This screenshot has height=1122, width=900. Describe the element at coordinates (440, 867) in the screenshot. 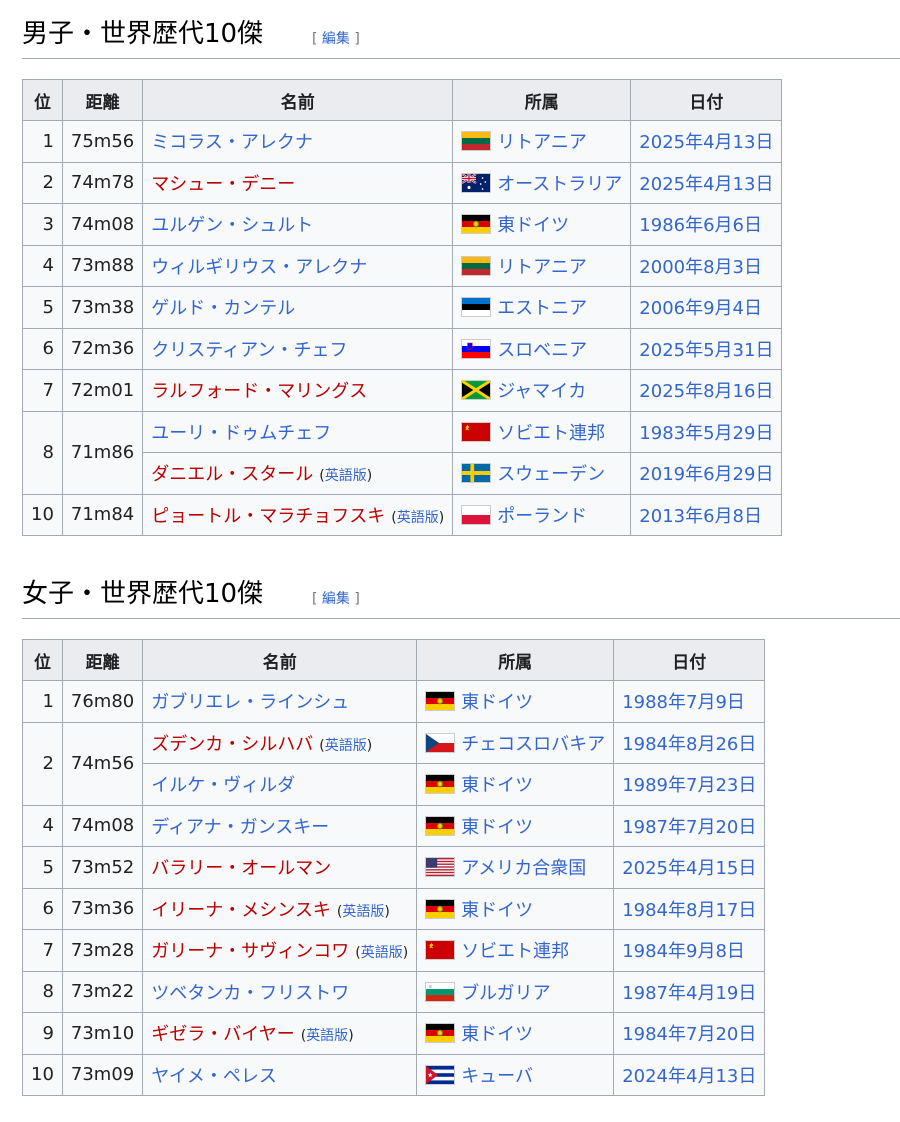

I see `usa-flag-icon` at that location.